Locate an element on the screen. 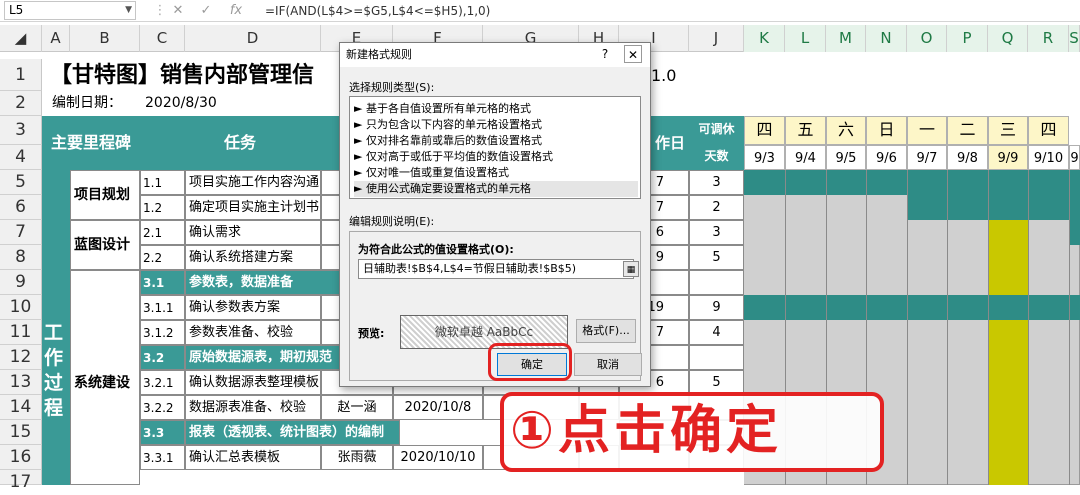 This screenshot has width=1080, height=495. column-header: A is located at coordinates (56, 38).